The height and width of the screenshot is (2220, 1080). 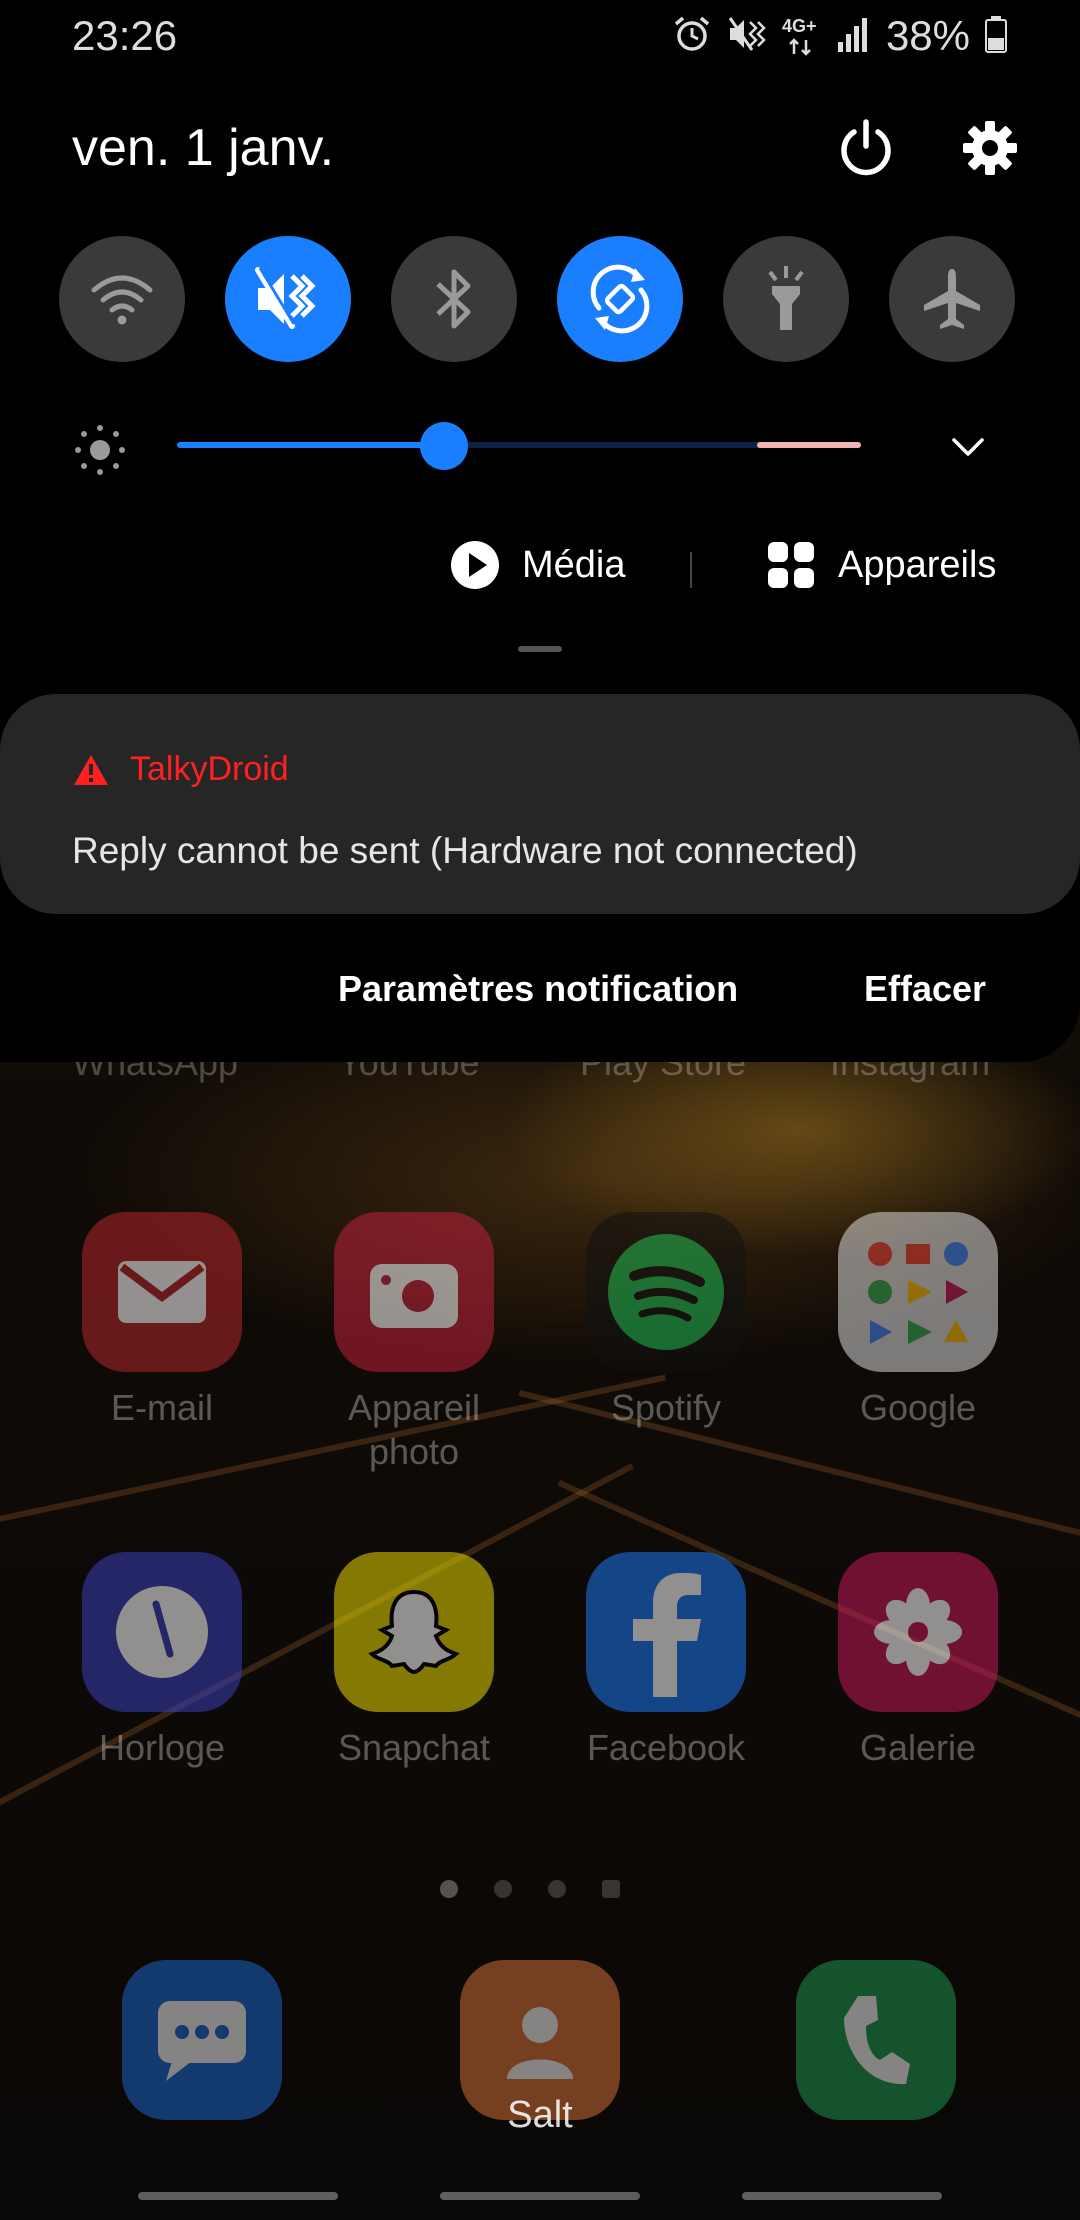 What do you see at coordinates (162, 1747) in the screenshot?
I see `app-label: Horloge` at bounding box center [162, 1747].